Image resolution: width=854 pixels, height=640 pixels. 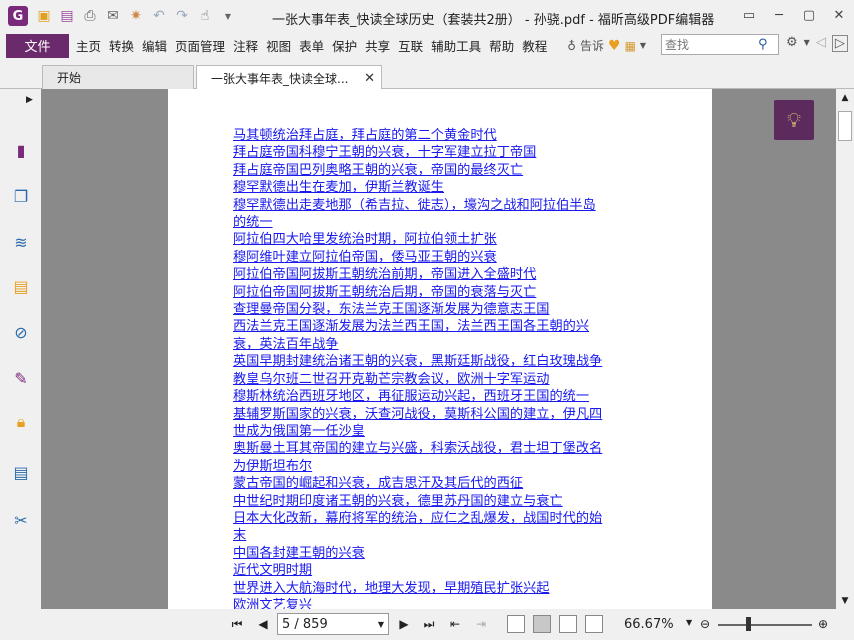 I want to click on menu-item-comment: 注释, so click(x=245, y=45).